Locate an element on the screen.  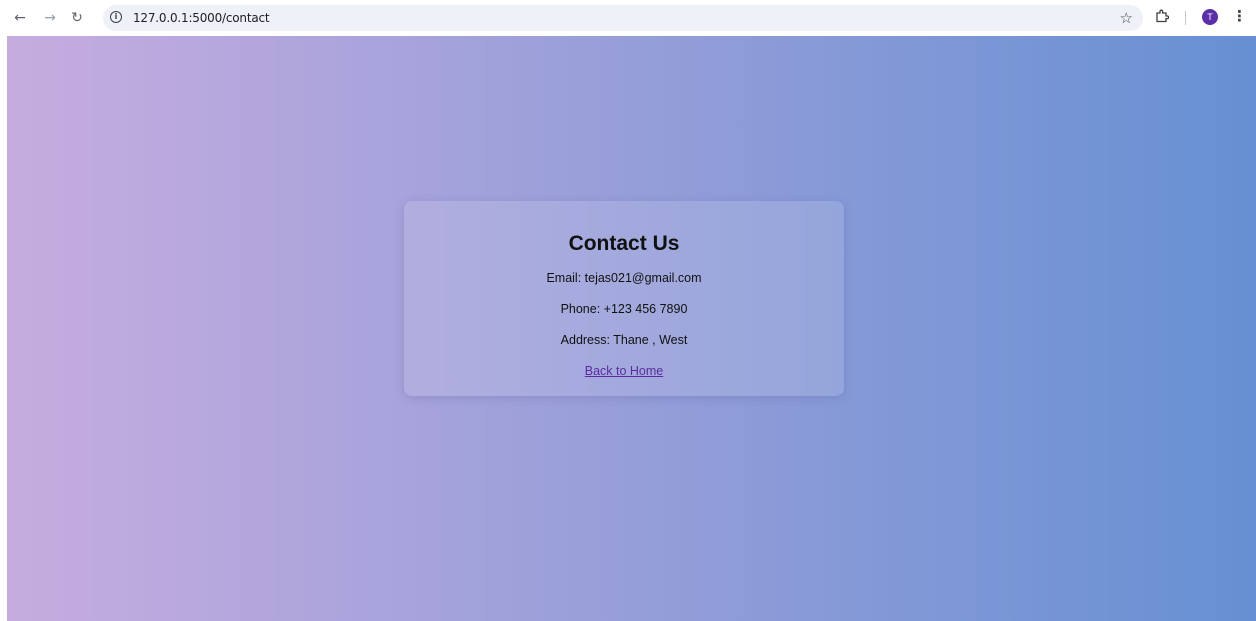
back-to-home-link: Back to Home is located at coordinates (624, 371).